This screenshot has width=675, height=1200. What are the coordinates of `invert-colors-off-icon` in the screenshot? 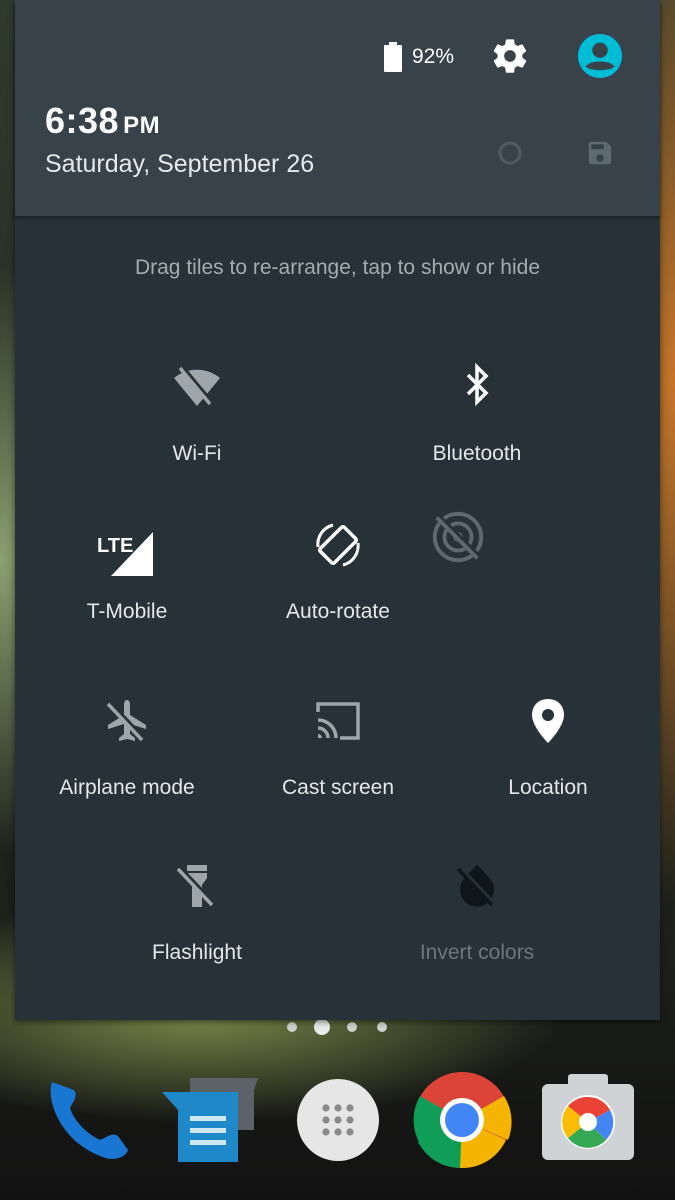 It's located at (476, 886).